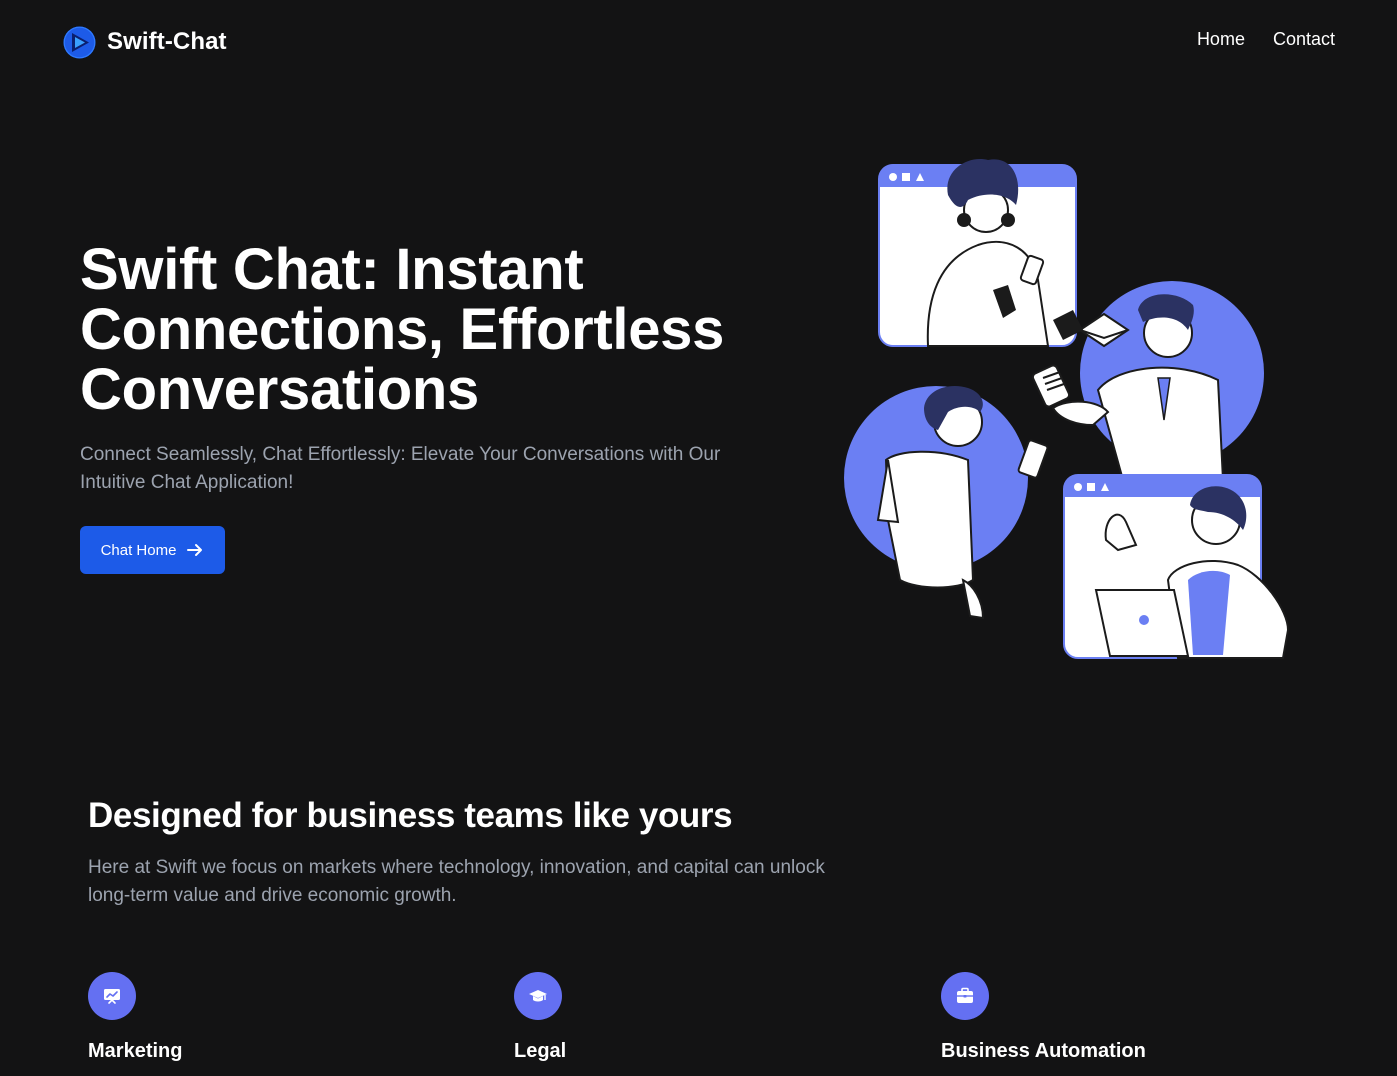  Describe the element at coordinates (1067, 409) in the screenshot. I see `people-chatting-illustration` at that location.